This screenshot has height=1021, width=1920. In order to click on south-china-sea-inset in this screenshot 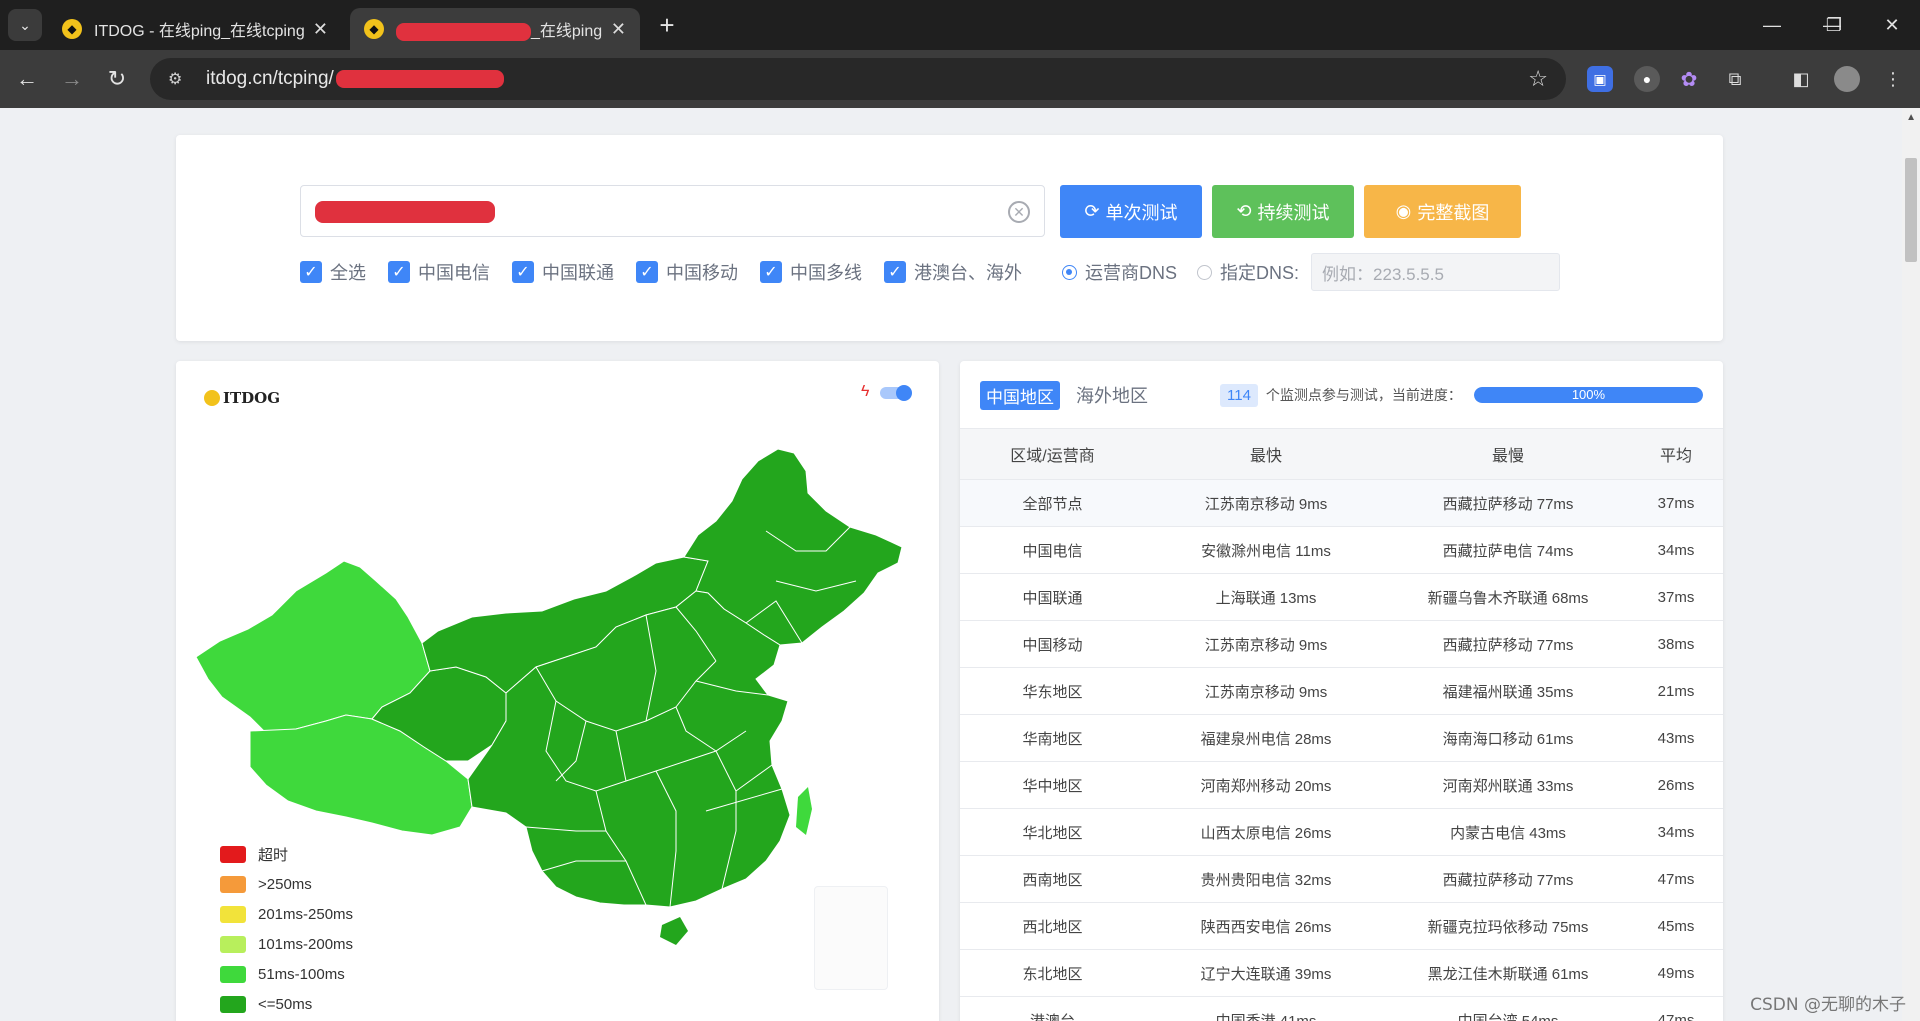, I will do `click(851, 938)`.